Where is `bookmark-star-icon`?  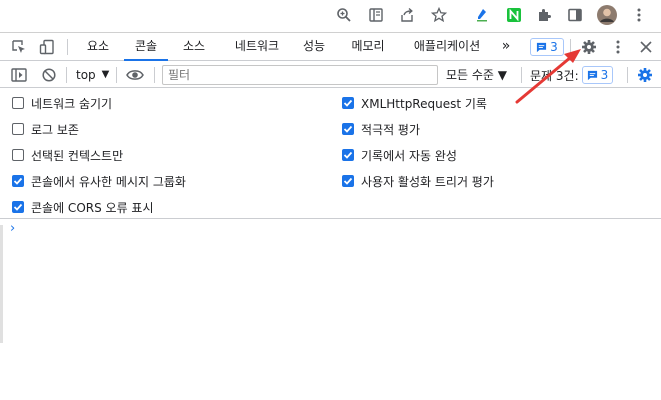 bookmark-star-icon is located at coordinates (439, 15).